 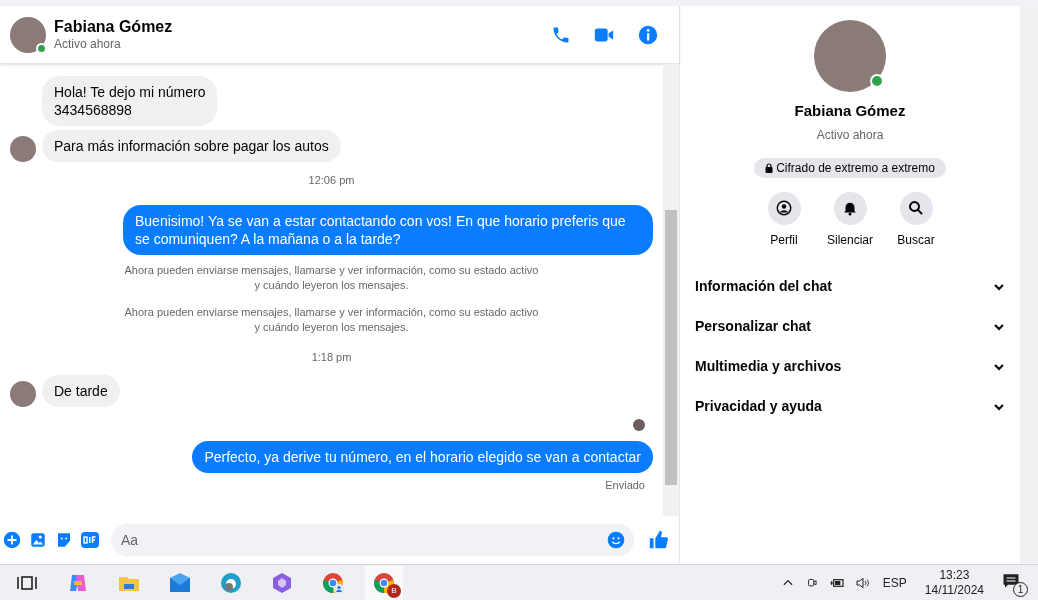 I want to click on sticker-icon, so click(x=64, y=540).